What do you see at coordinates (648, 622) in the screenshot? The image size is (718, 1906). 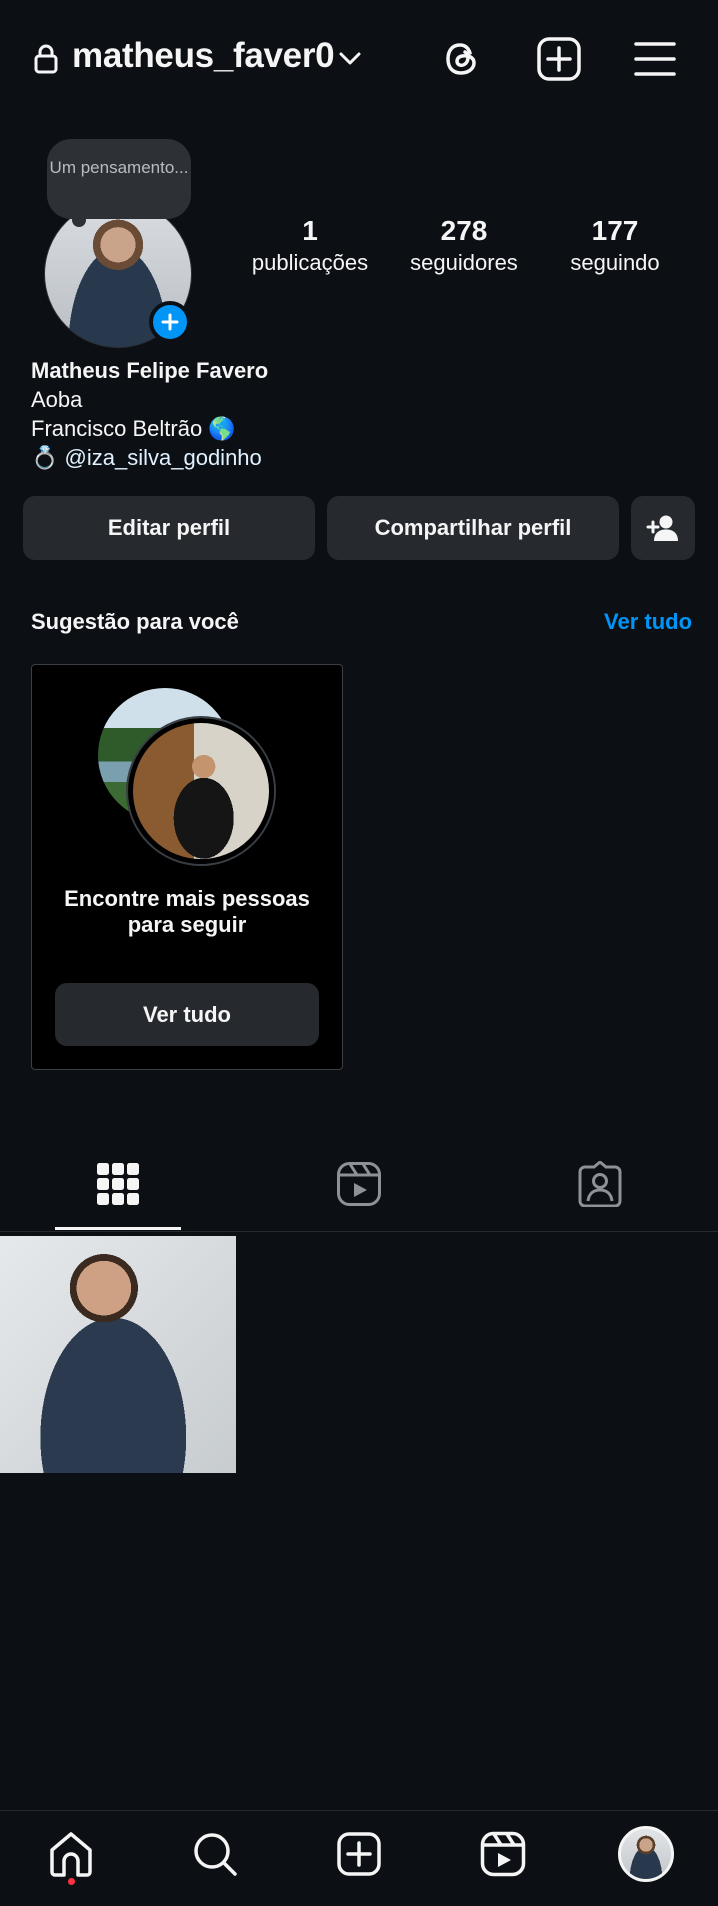 I see `suggestions-see-all-link: Ver tudo` at bounding box center [648, 622].